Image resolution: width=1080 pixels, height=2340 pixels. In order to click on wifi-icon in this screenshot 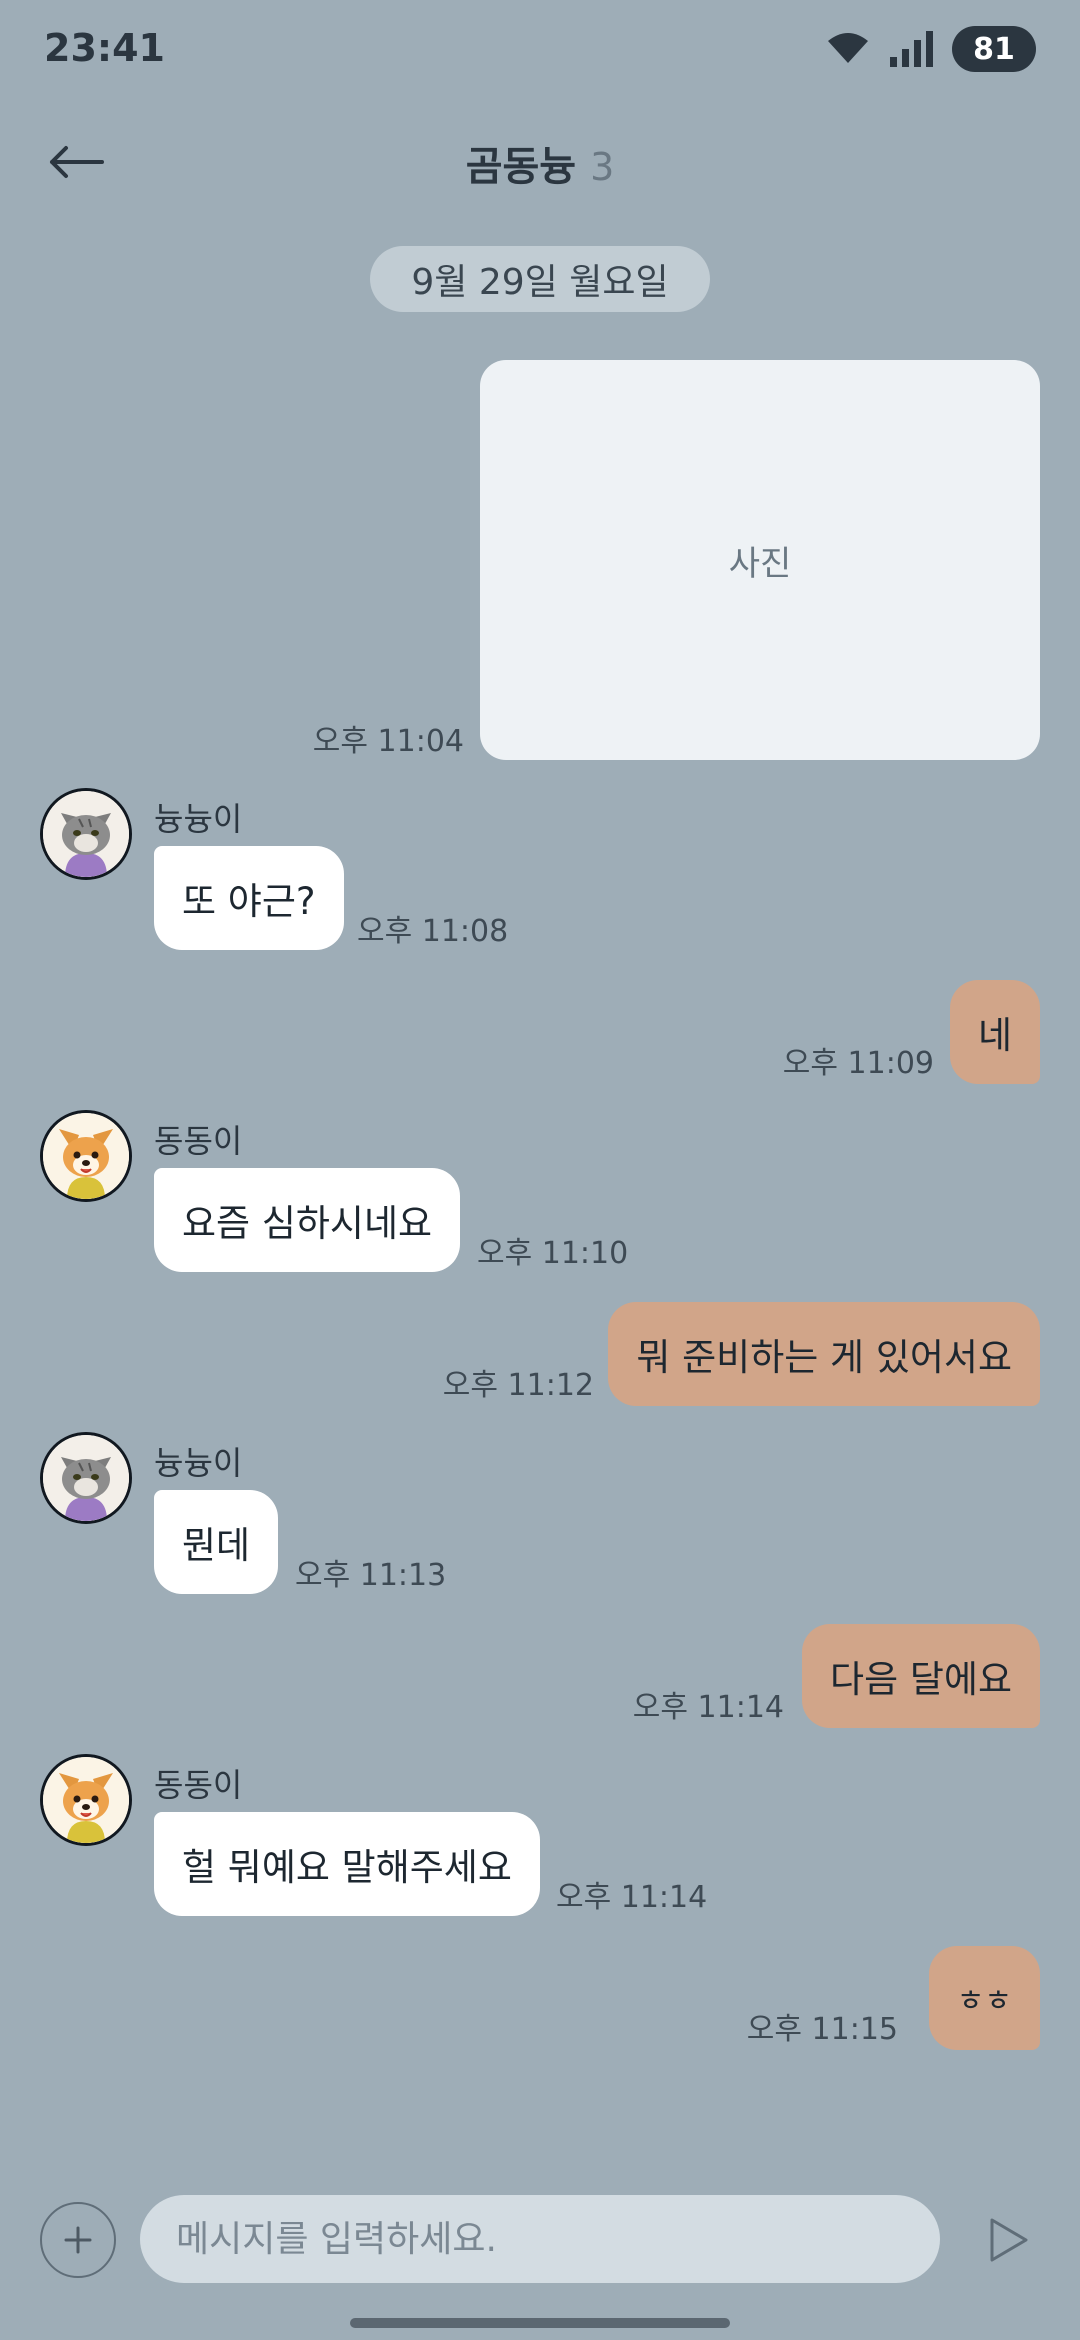, I will do `click(848, 48)`.